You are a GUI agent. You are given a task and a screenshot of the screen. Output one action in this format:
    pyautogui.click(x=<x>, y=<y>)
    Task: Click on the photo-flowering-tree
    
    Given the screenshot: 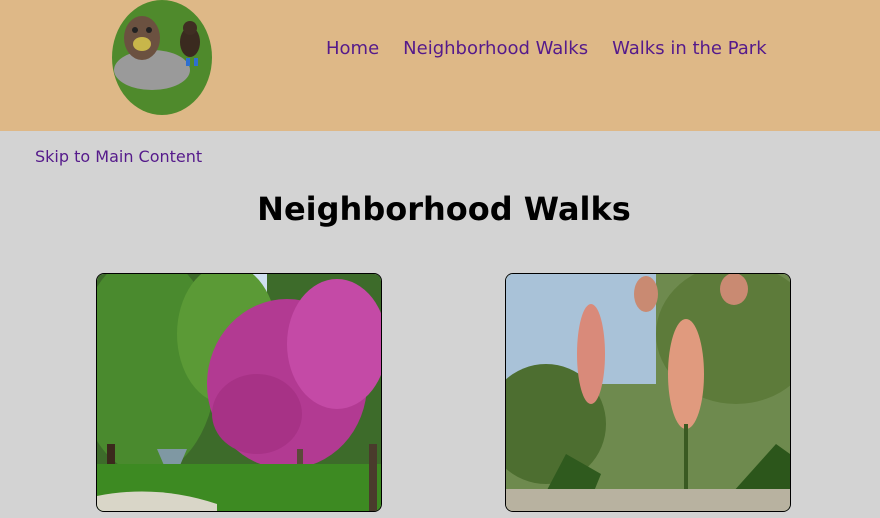 What is the action you would take?
    pyautogui.click(x=239, y=392)
    